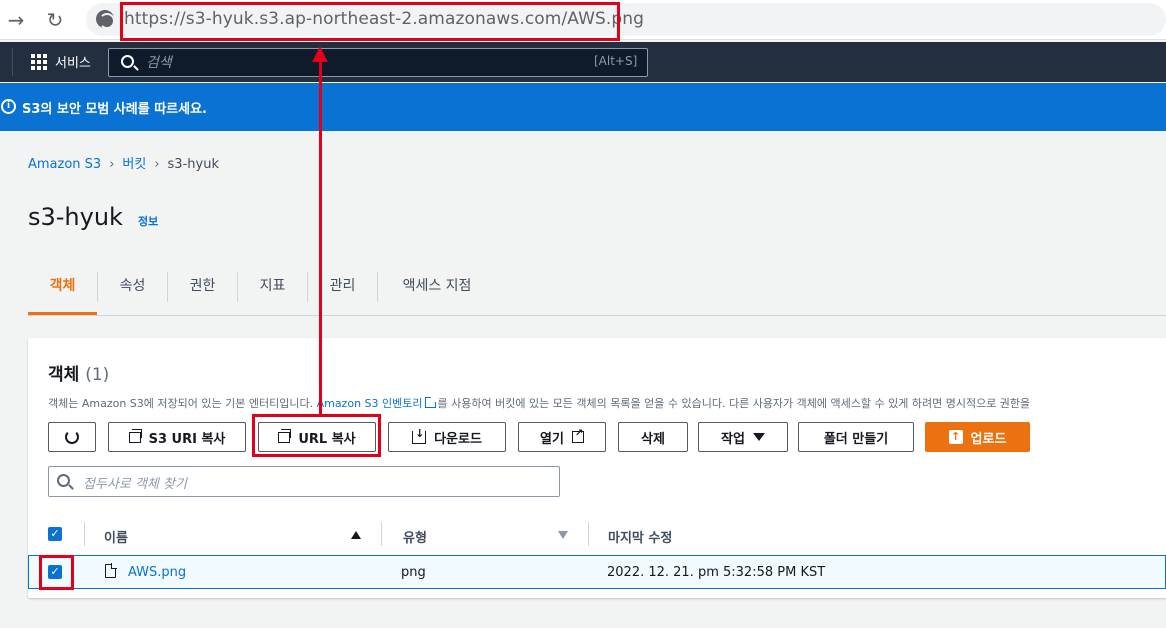 The image size is (1166, 628). I want to click on arrow-right-icon: →, so click(16, 20).